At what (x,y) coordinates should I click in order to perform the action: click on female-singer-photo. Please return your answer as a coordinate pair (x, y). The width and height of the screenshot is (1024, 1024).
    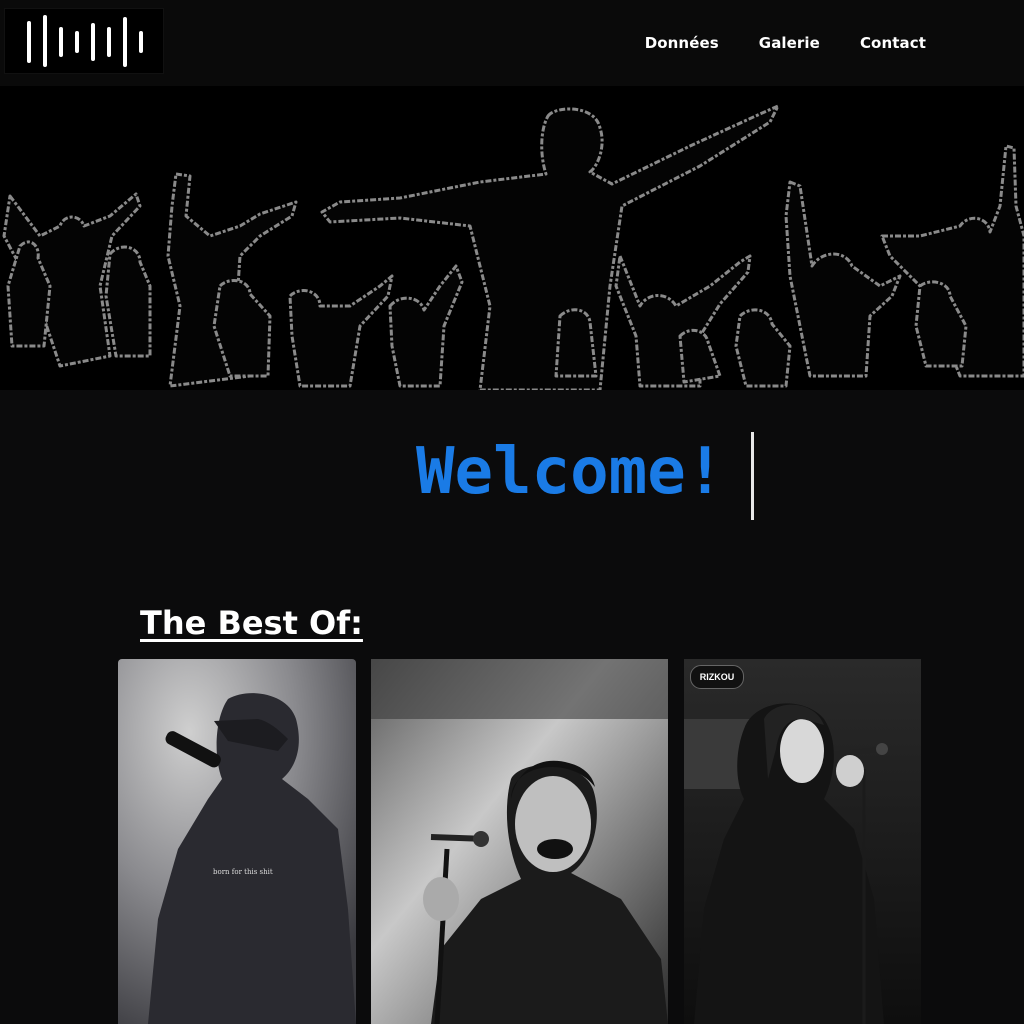
    Looking at the image, I should click on (802, 841).